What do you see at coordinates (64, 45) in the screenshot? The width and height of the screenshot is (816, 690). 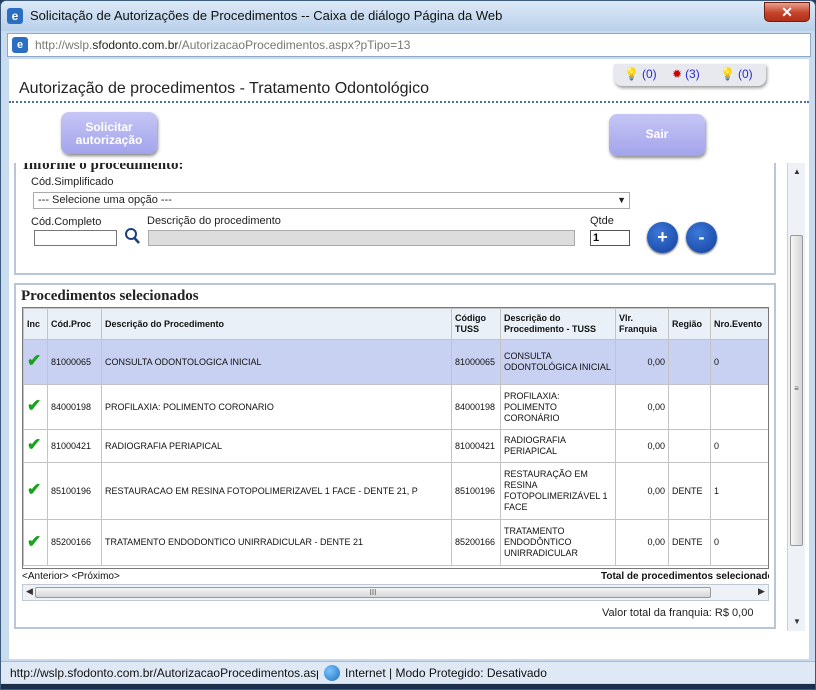 I see `url-prefix: http://wslp.` at bounding box center [64, 45].